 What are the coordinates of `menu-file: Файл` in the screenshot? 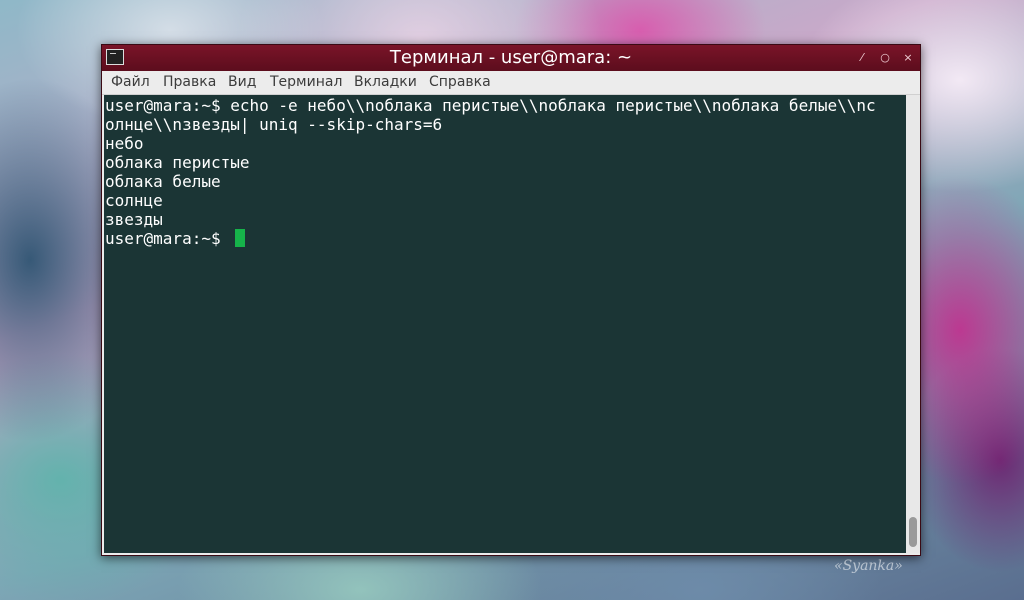 It's located at (130, 82).